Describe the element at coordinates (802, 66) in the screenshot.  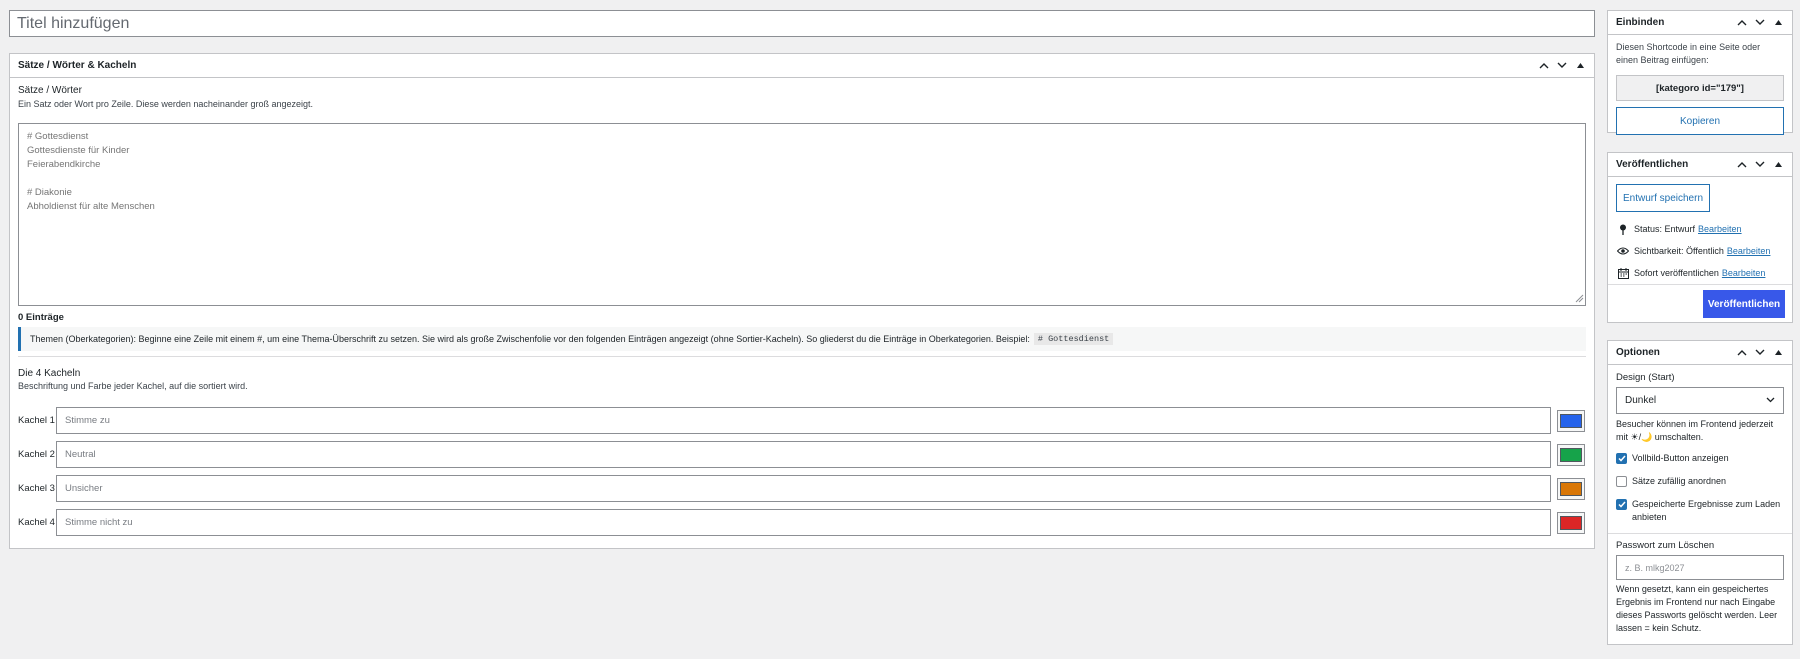
I see `box-header: Sätze / Wörter & Kacheln` at that location.